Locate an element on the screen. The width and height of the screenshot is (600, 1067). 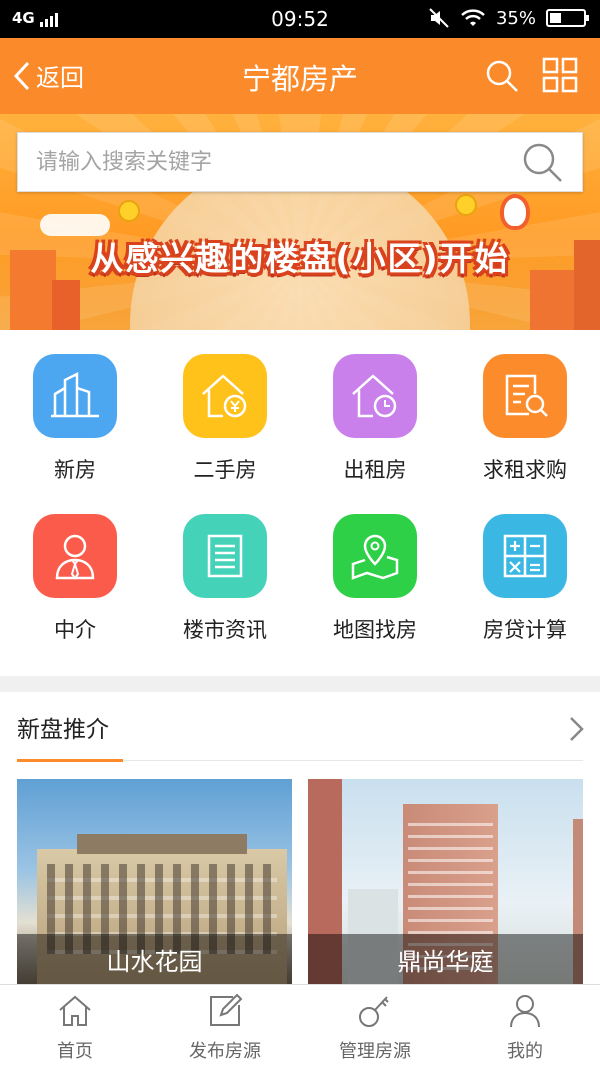
menu-label: 楼市资讯 is located at coordinates (225, 630).